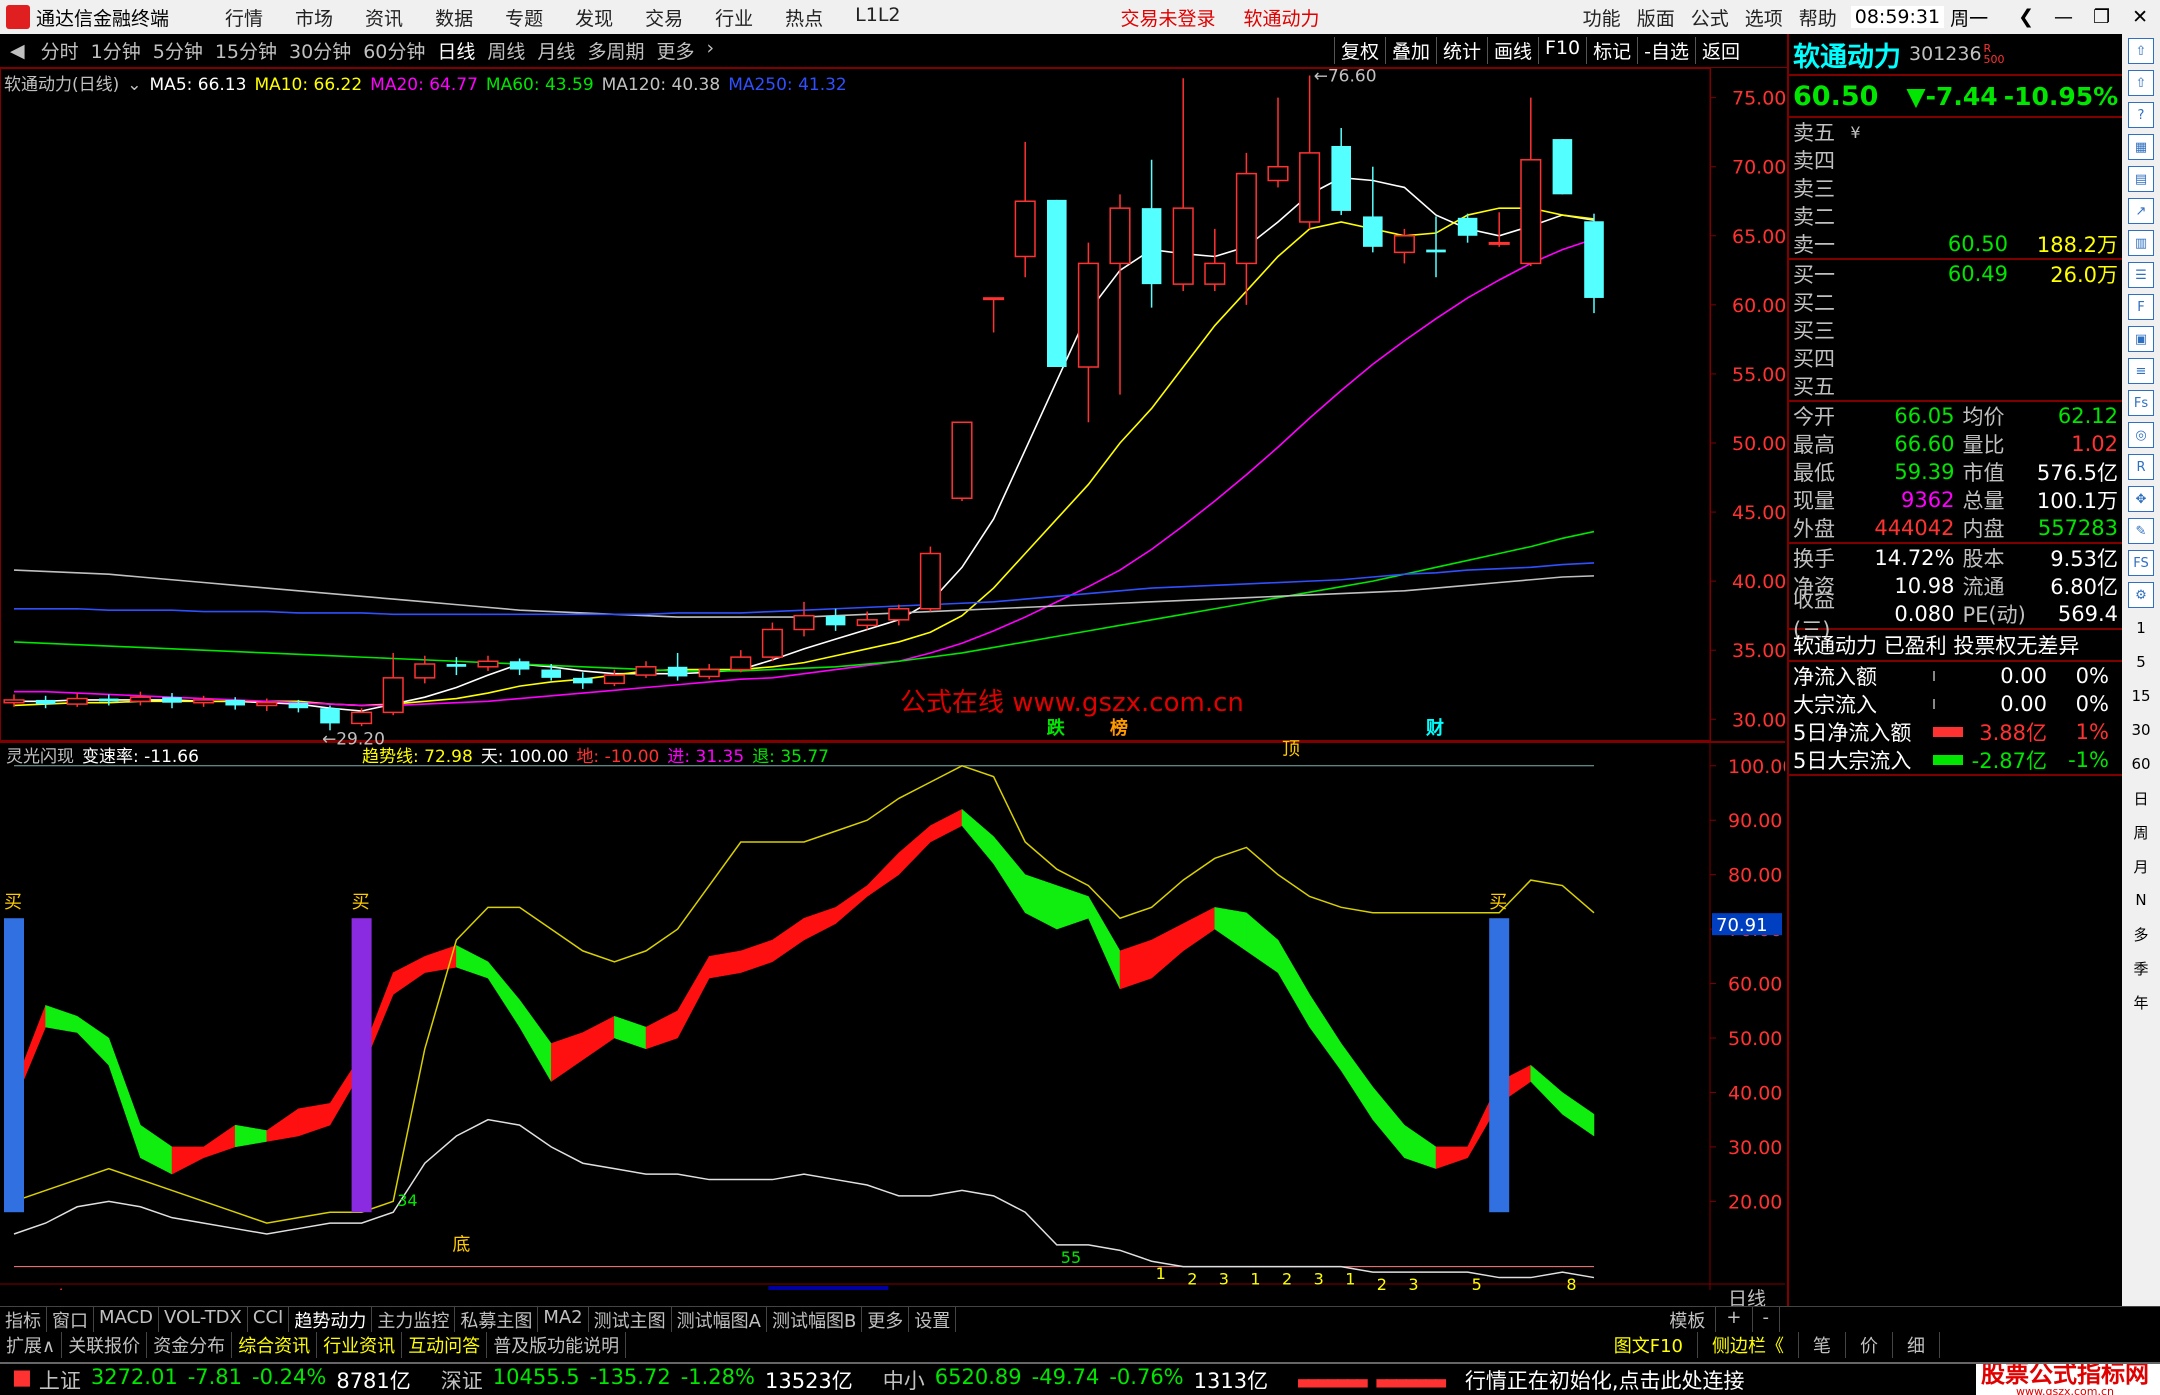 The image size is (2160, 1395). Describe the element at coordinates (244, 17) in the screenshot. I see `menu-item-0: 行情` at that location.